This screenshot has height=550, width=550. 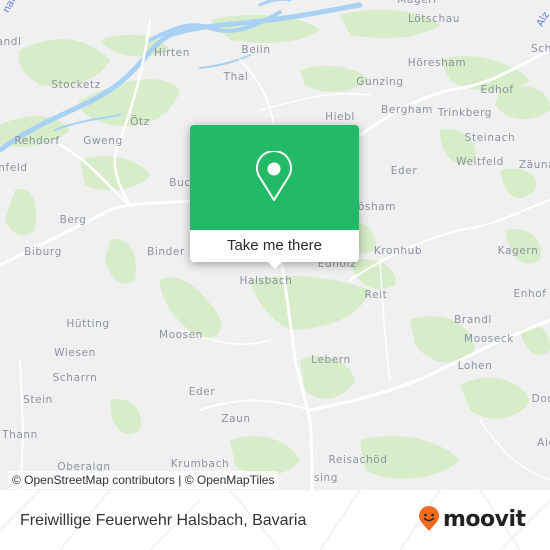 What do you see at coordinates (429, 518) in the screenshot?
I see `moovit-smiley-pin-icon` at bounding box center [429, 518].